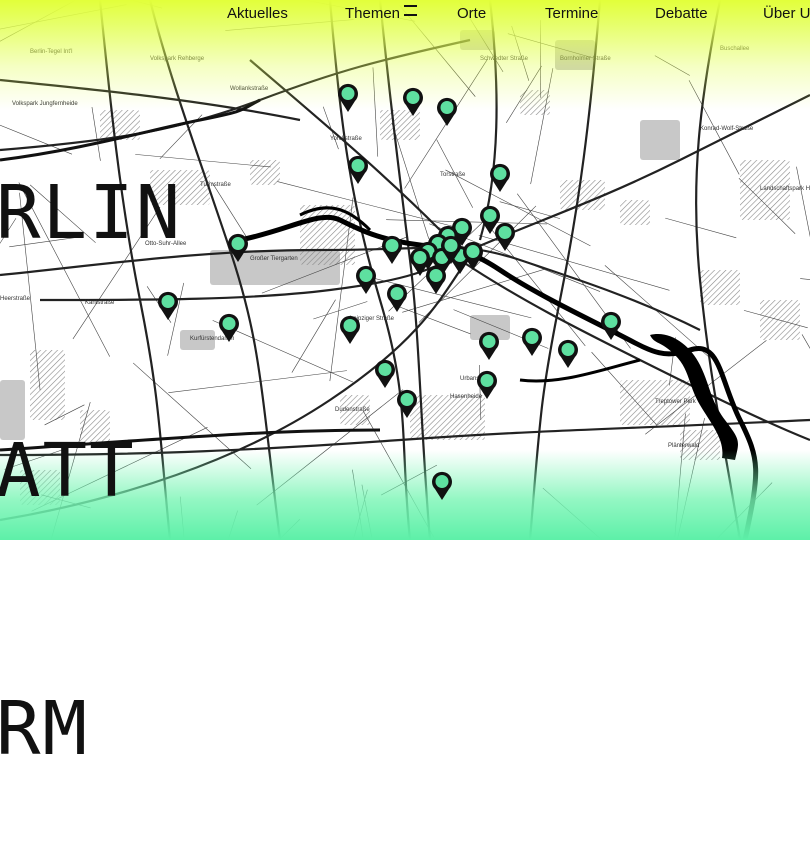 The width and height of the screenshot is (810, 858). I want to click on logo-line-1: RLIN, so click(91, 213).